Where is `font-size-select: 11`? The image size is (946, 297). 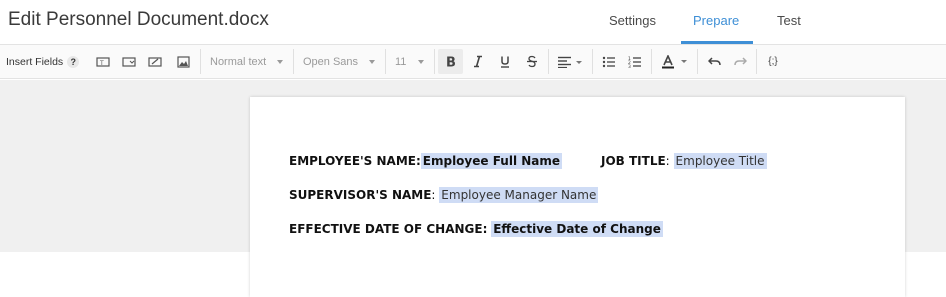 font-size-select: 11 is located at coordinates (413, 61).